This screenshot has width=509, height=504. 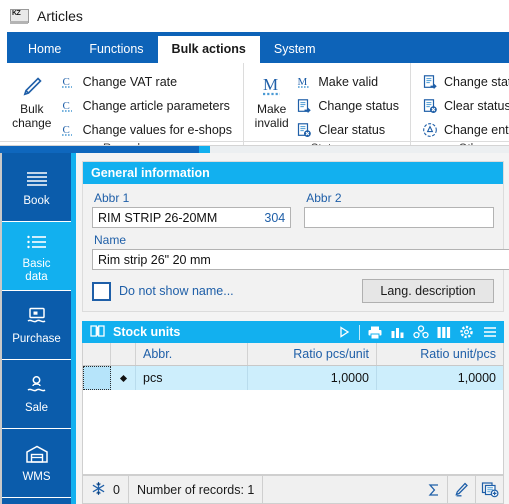 What do you see at coordinates (312, 378) in the screenshot?
I see `row-ratio-pcs-unit-cell: 1,0000` at bounding box center [312, 378].